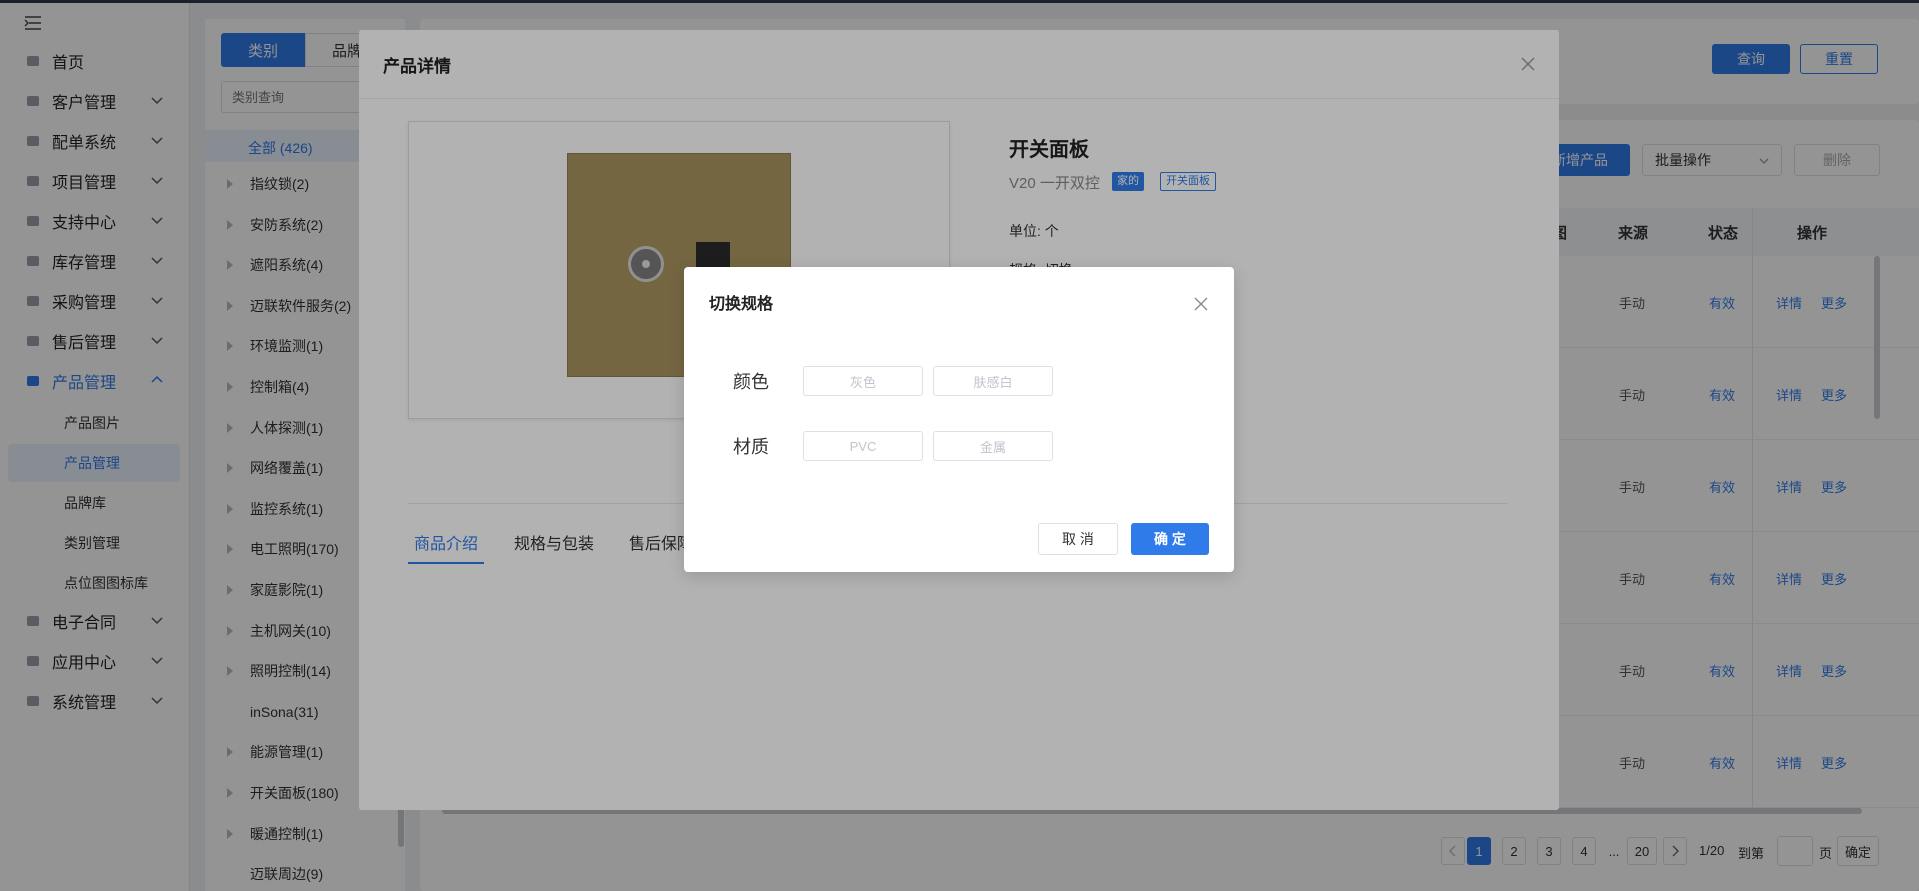 Image resolution: width=1919 pixels, height=891 pixels. What do you see at coordinates (741, 304) in the screenshot?
I see `spec-dialog-title: 切换规格` at bounding box center [741, 304].